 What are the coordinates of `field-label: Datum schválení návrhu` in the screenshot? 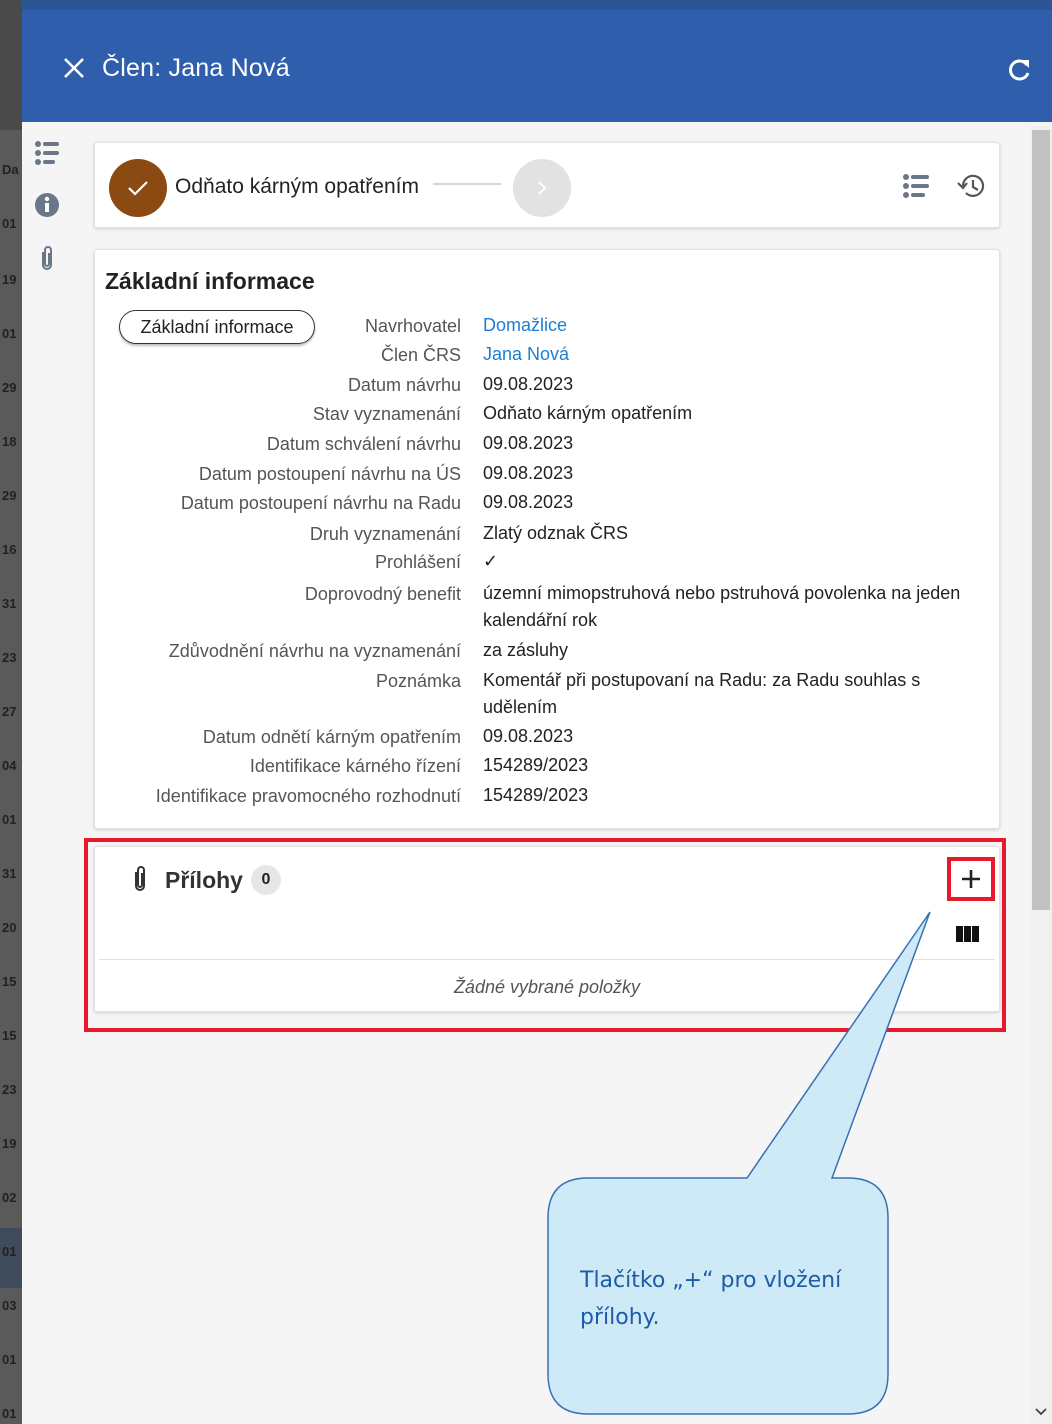 It's located at (363, 444).